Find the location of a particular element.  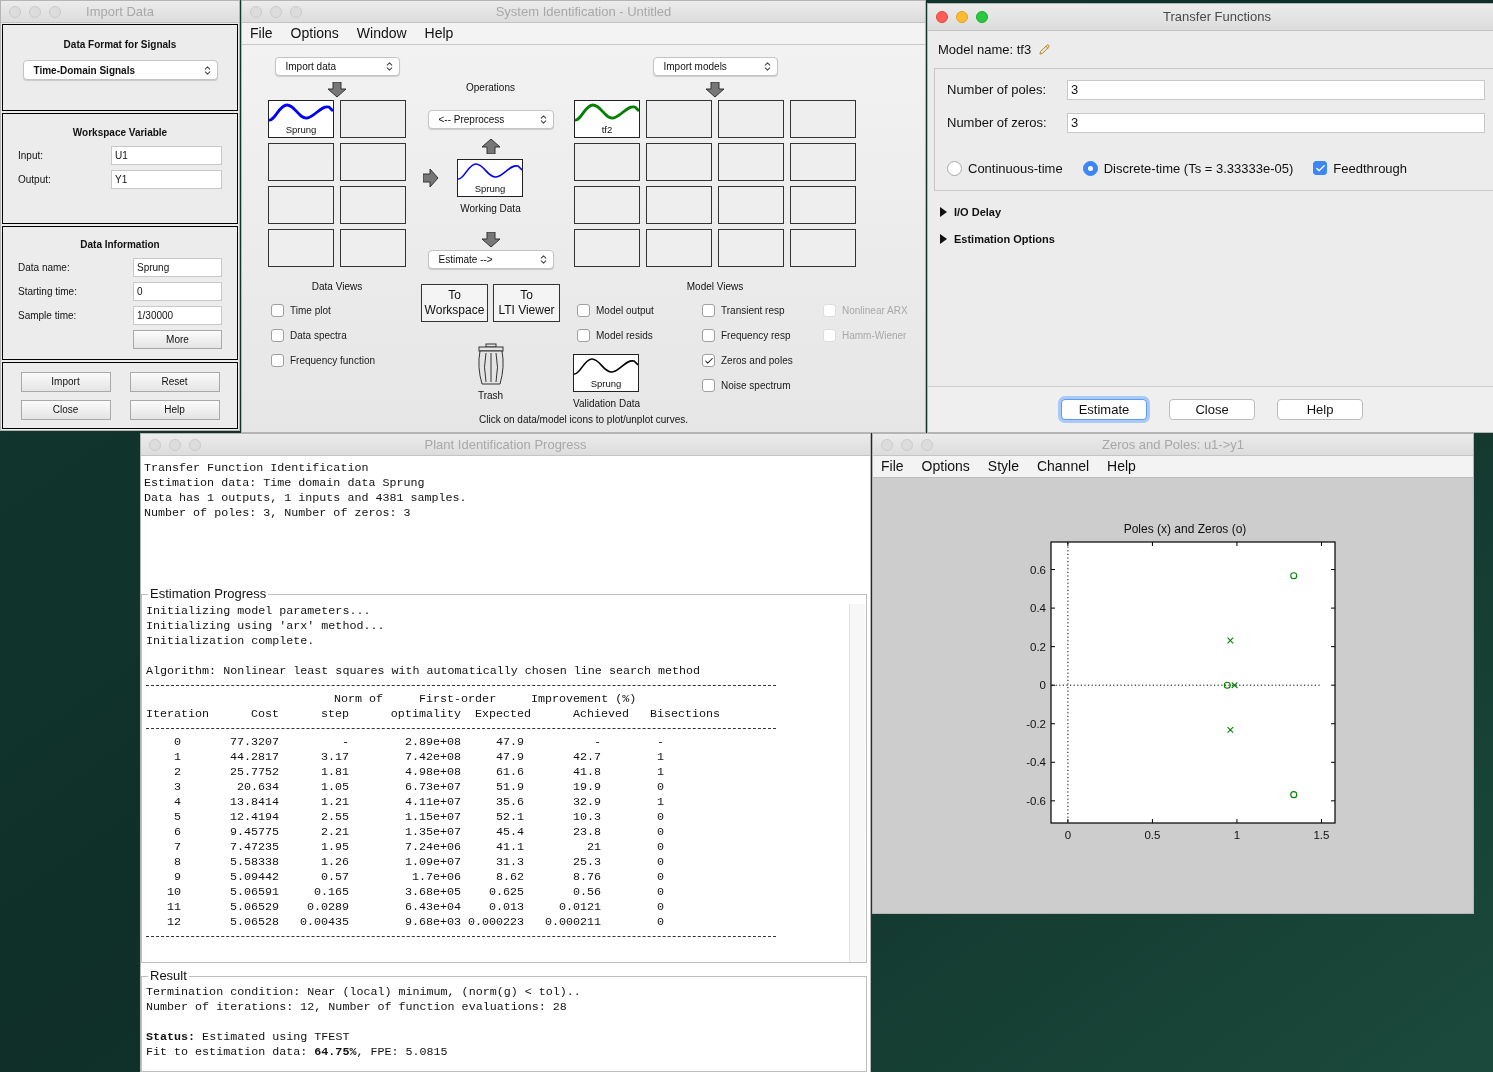

checkmark-icon is located at coordinates (1320, 168).